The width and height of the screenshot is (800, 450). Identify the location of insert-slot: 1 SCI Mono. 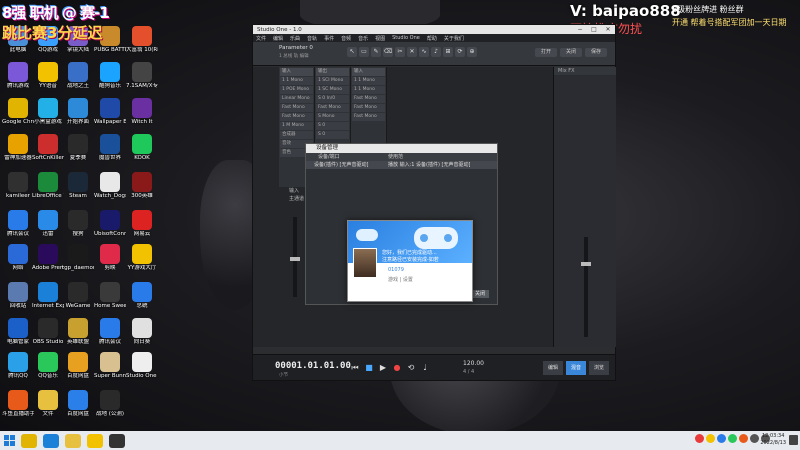
(332, 81).